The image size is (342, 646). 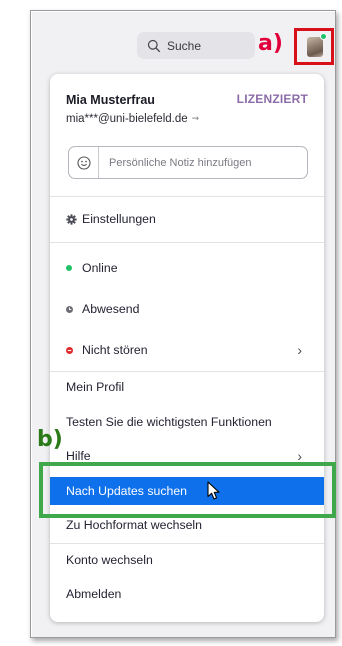 I want to click on user-email-text: mia***@uni-bielefeld.de, so click(x=127, y=119).